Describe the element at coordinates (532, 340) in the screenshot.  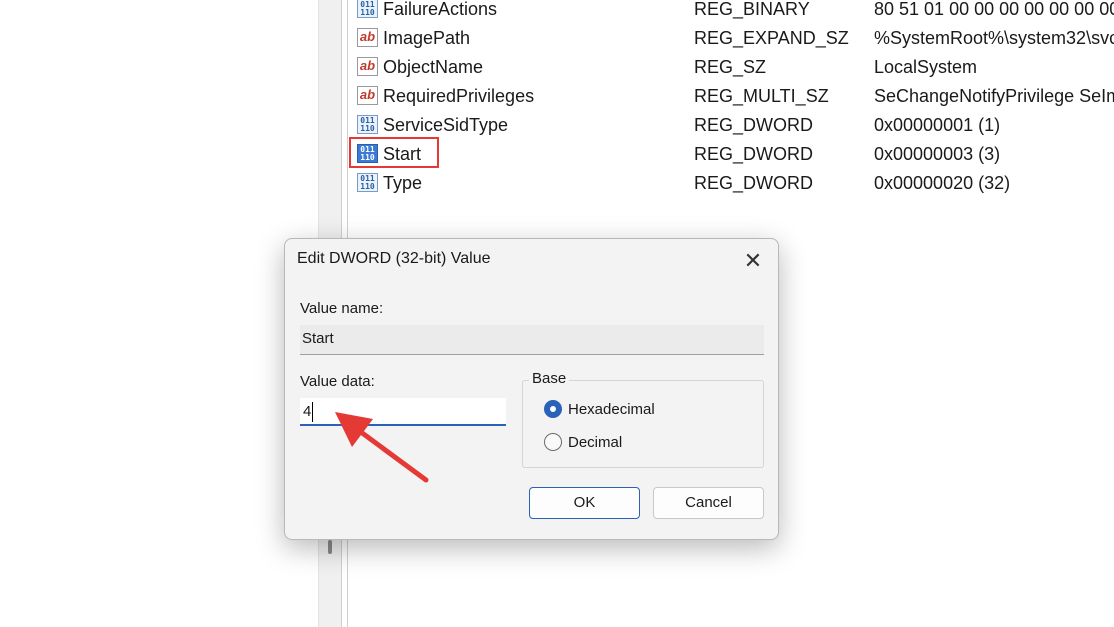
I see `value-name-field: Start` at that location.